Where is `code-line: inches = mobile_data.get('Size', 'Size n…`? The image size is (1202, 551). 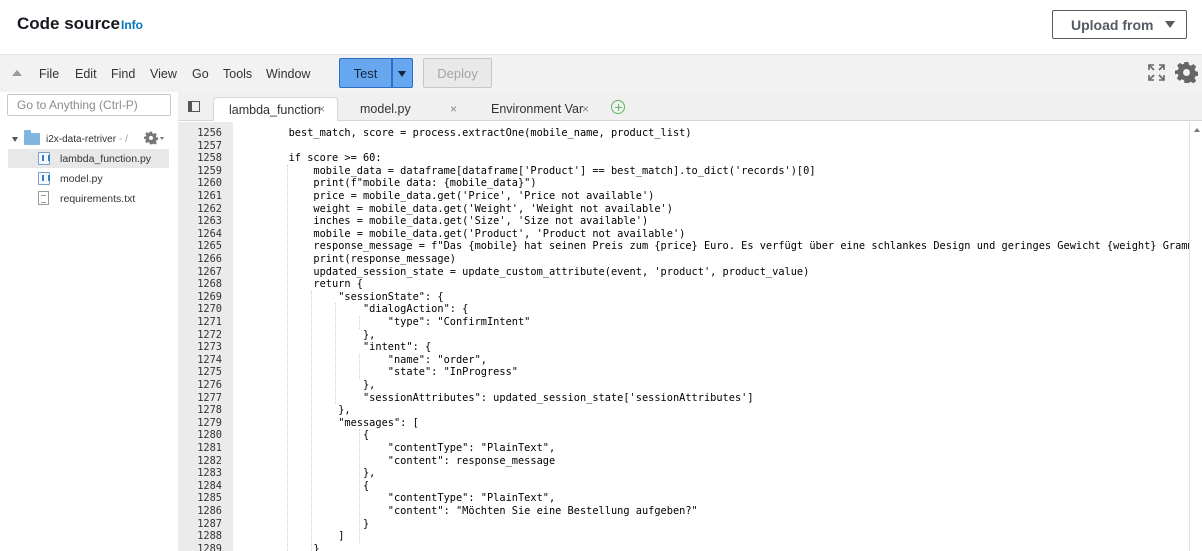
code-line: inches = mobile_data.get('Size', 'Size n… is located at coordinates (443, 221).